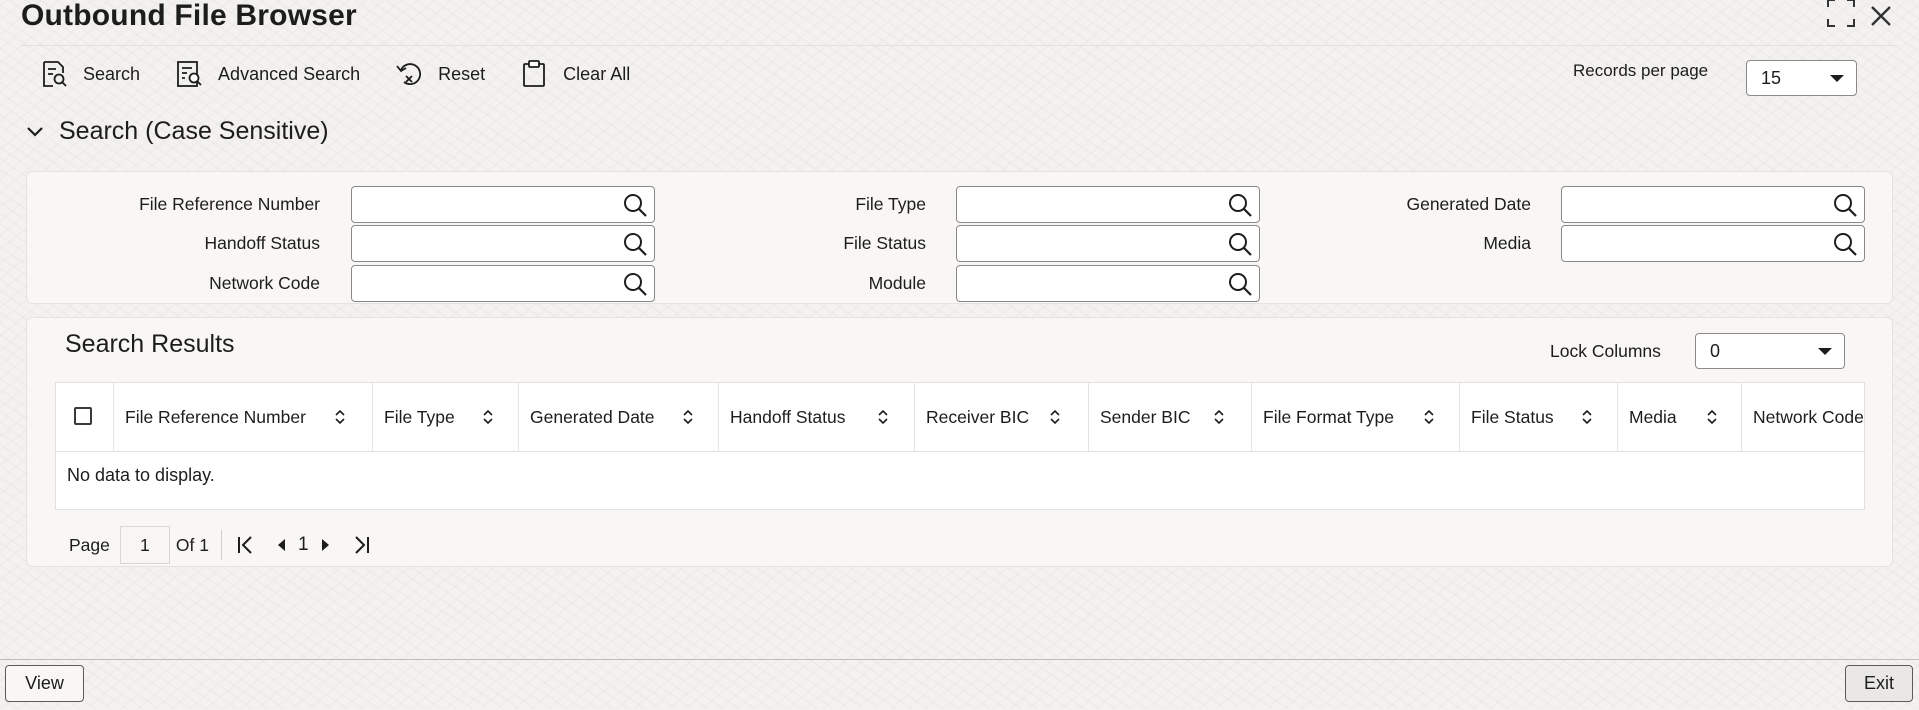 This screenshot has height=710, width=1919. What do you see at coordinates (189, 16) in the screenshot?
I see `page-title: Outbound File Browser` at bounding box center [189, 16].